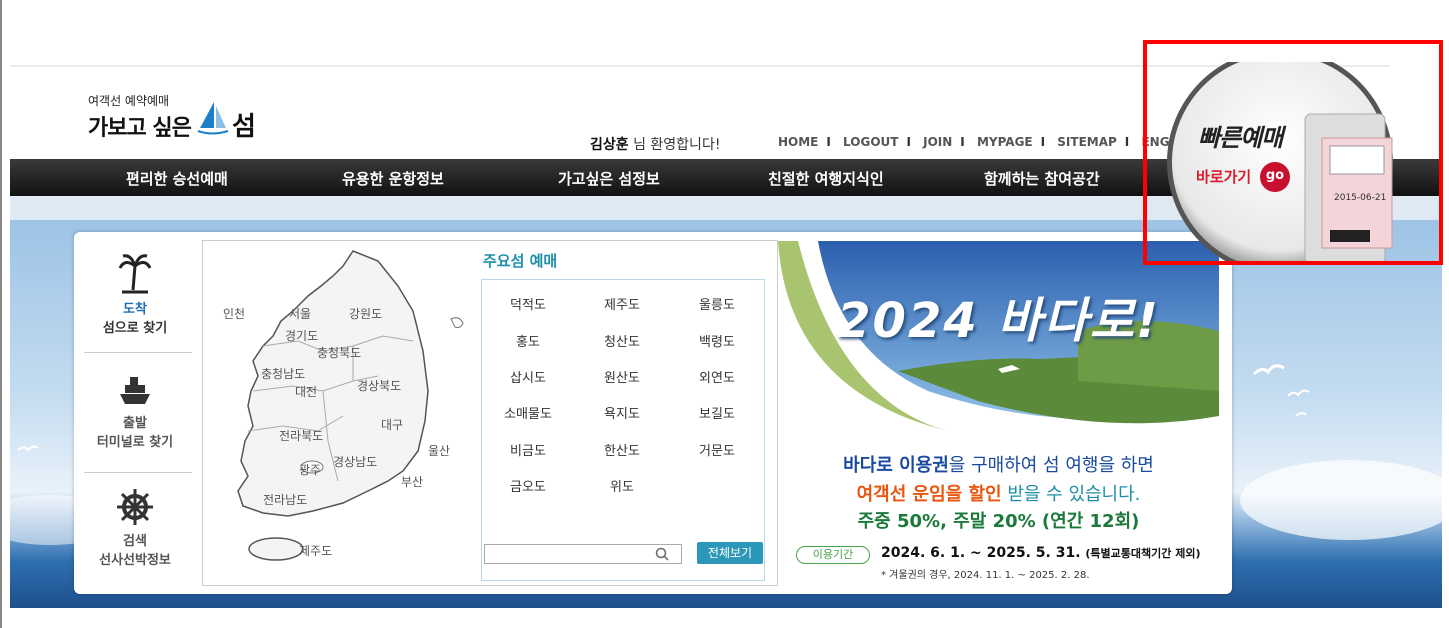 The image size is (1449, 628). What do you see at coordinates (1143, 553) in the screenshot?
I see `promo-period-note: (특별교통대책기간 제외)` at bounding box center [1143, 553].